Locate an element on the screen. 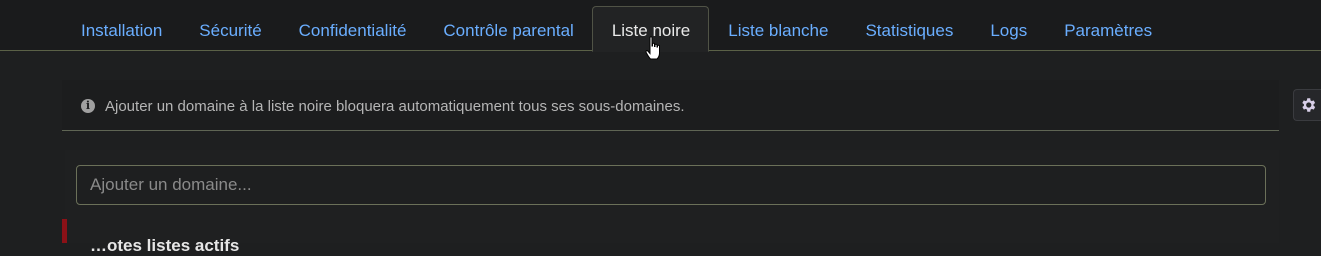  tab-controle-parental: Contrôle parental is located at coordinates (507, 28).